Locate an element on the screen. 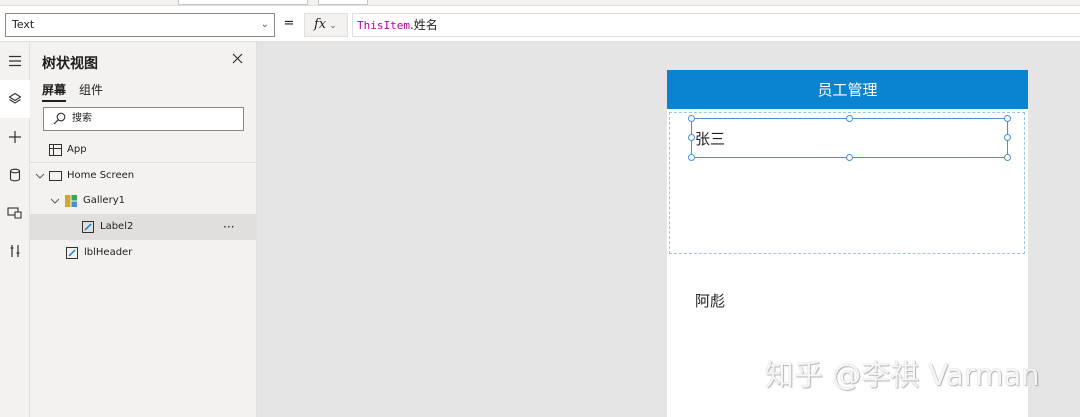  tree-item-lblheader: lblHeader is located at coordinates (143, 253).